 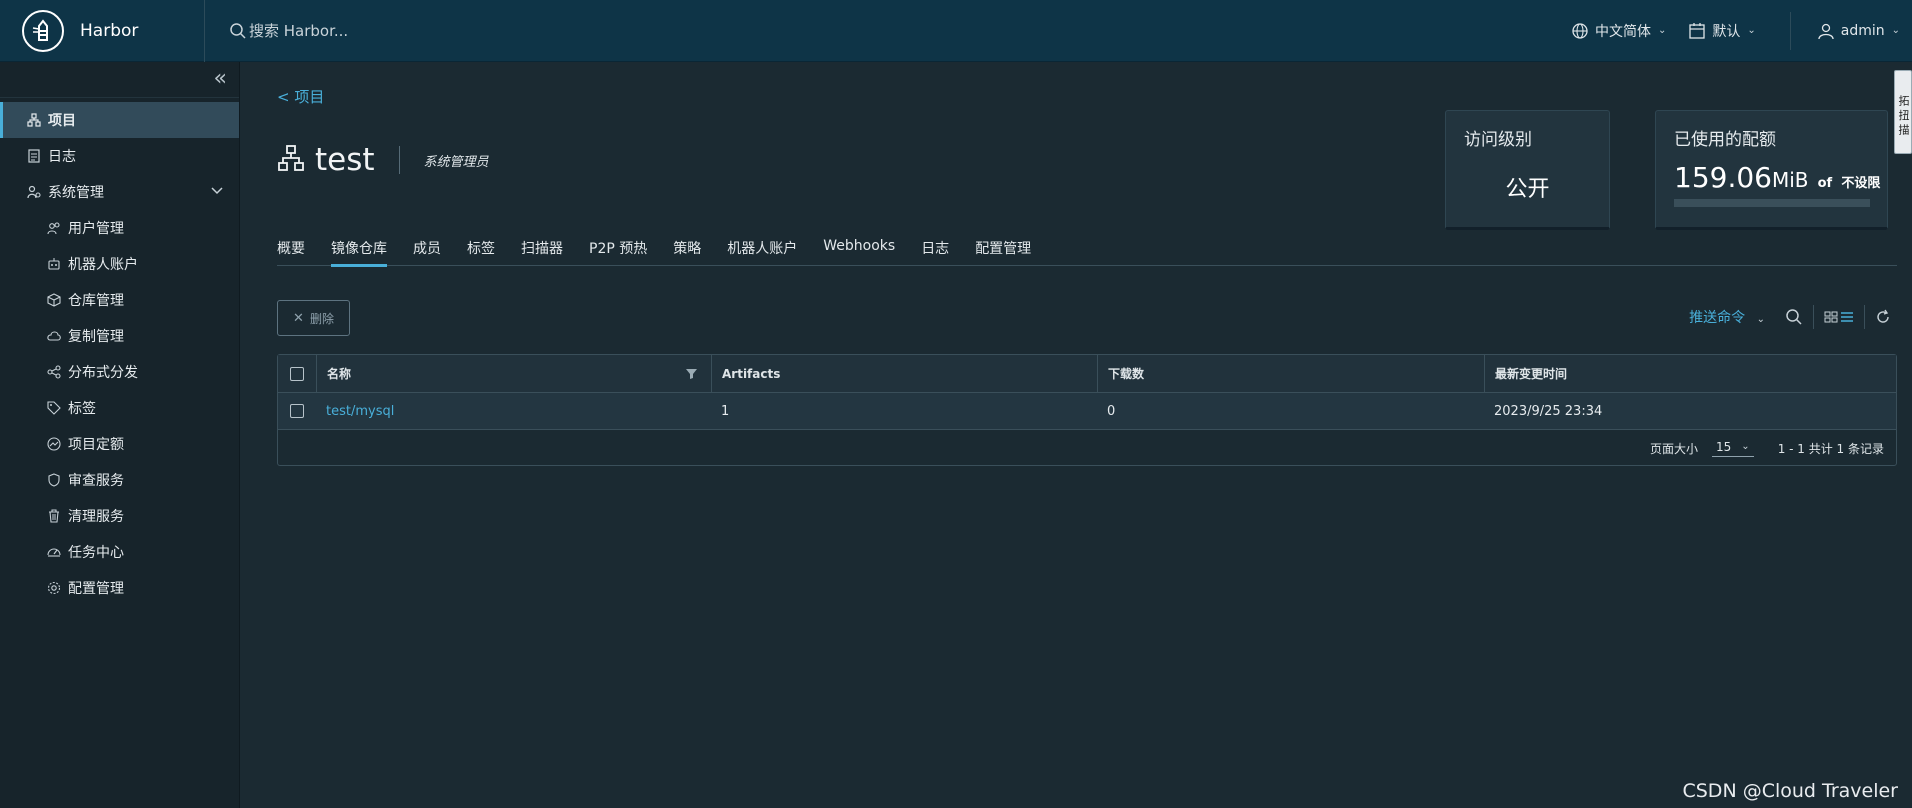 I want to click on close-icon: ✕, so click(x=298, y=318).